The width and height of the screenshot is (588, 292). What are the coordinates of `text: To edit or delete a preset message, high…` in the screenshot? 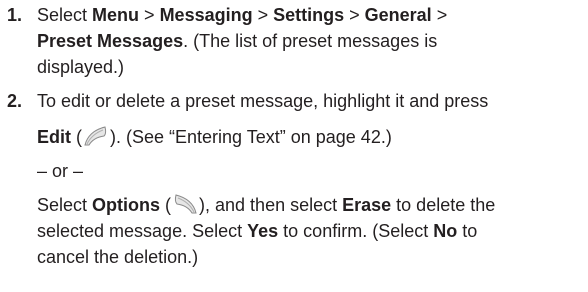 It's located at (263, 101).